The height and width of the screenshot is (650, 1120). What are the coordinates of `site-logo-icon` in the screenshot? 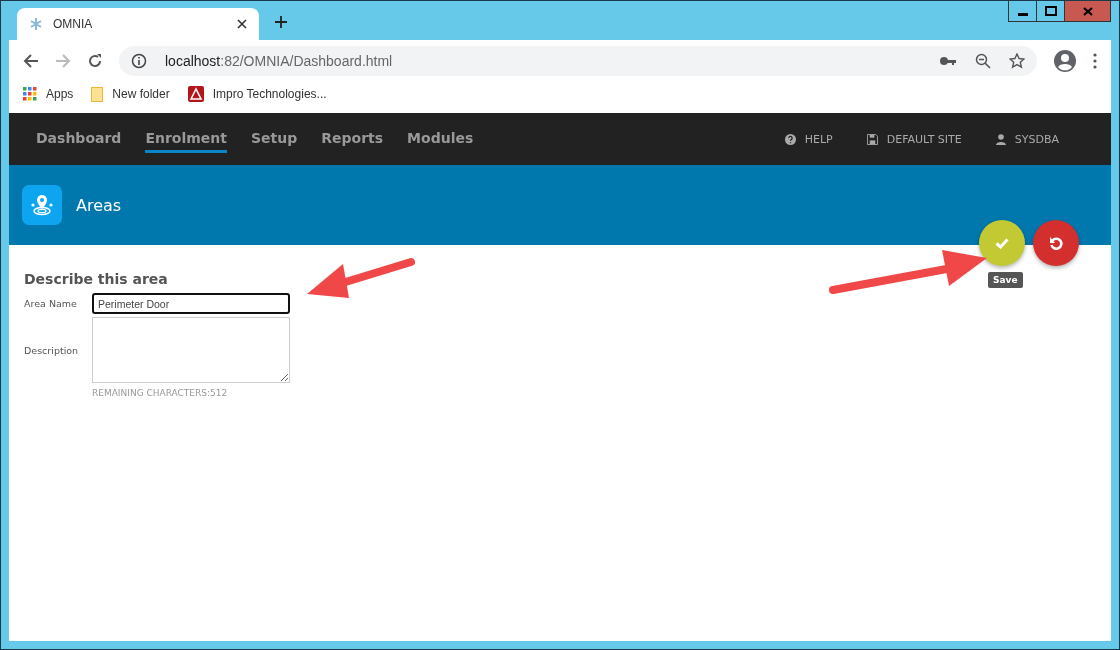 It's located at (195, 94).